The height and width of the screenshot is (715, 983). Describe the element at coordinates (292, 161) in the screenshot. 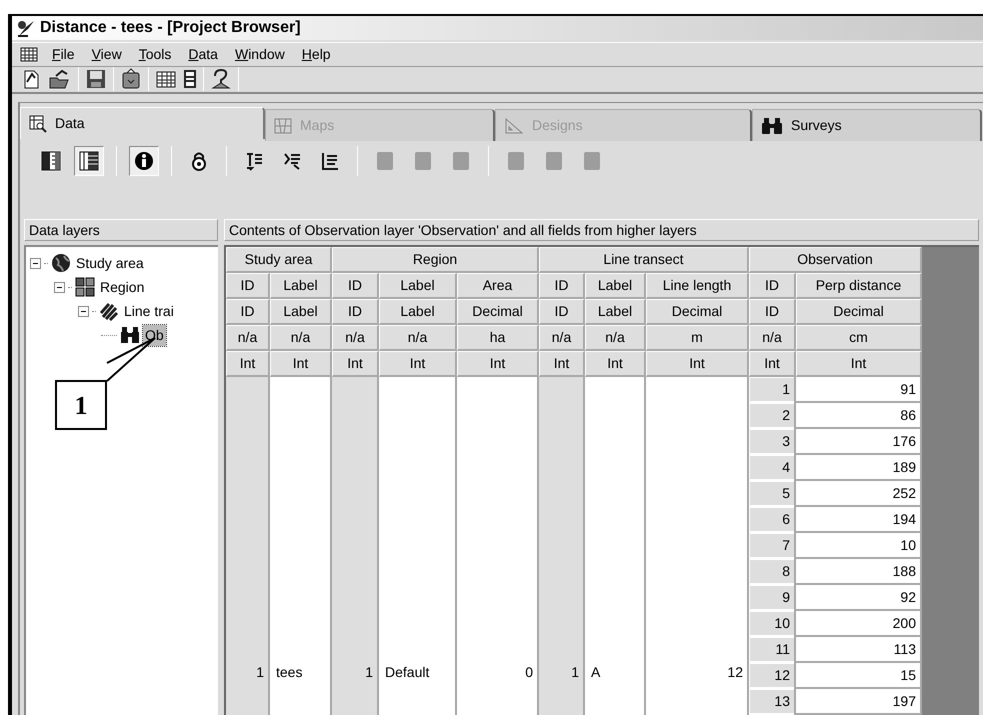

I see `edit-field-icon` at that location.